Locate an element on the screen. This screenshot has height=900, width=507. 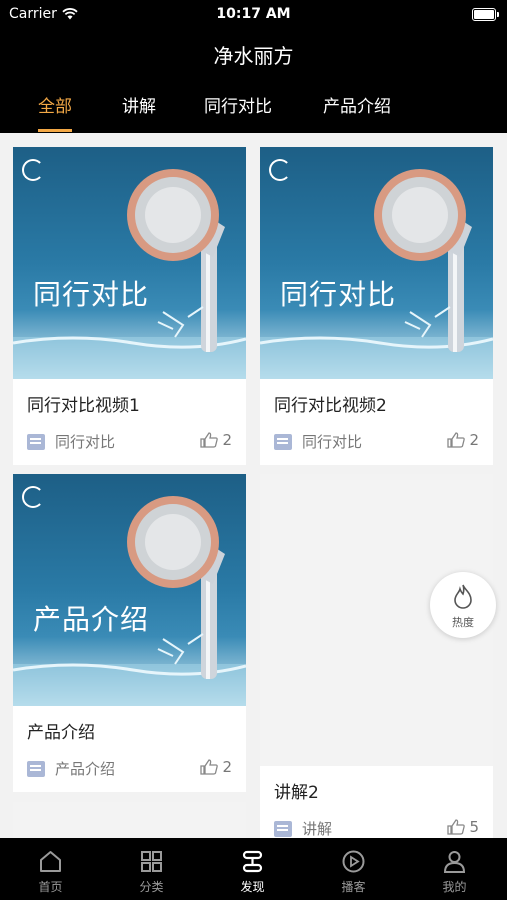
video-thumbnail: 产品介绍 is located at coordinates (129, 590).